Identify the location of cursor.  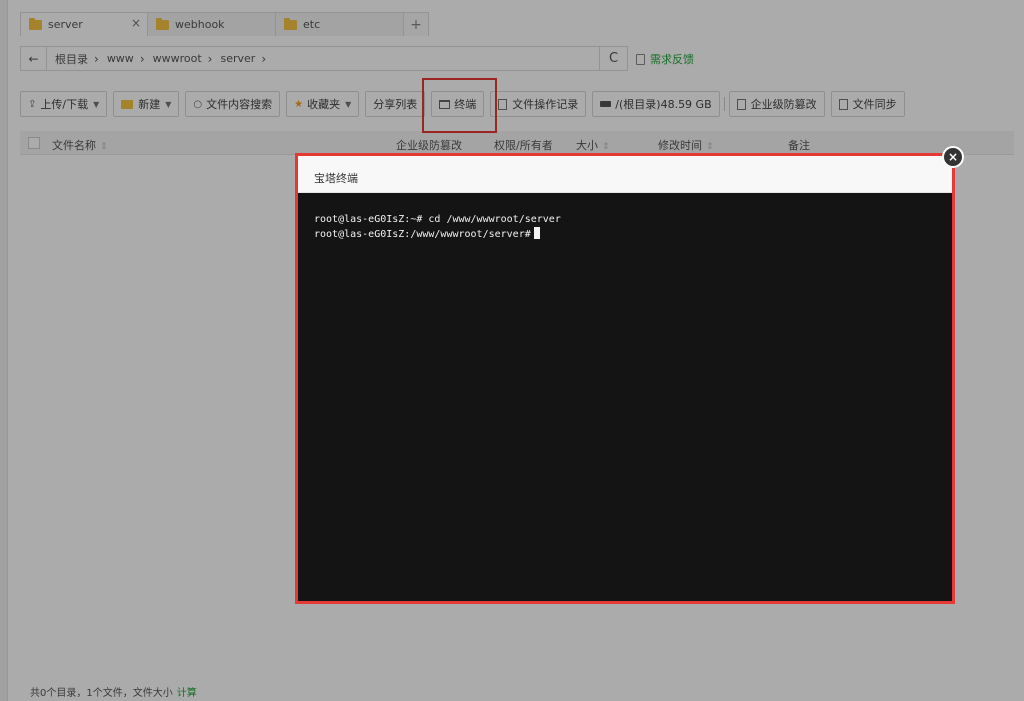
(536, 233).